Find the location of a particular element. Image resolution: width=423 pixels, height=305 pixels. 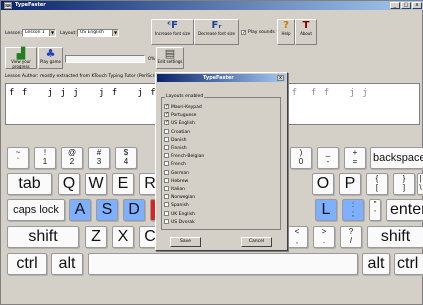

key-alt-right: alt is located at coordinates (376, 264).